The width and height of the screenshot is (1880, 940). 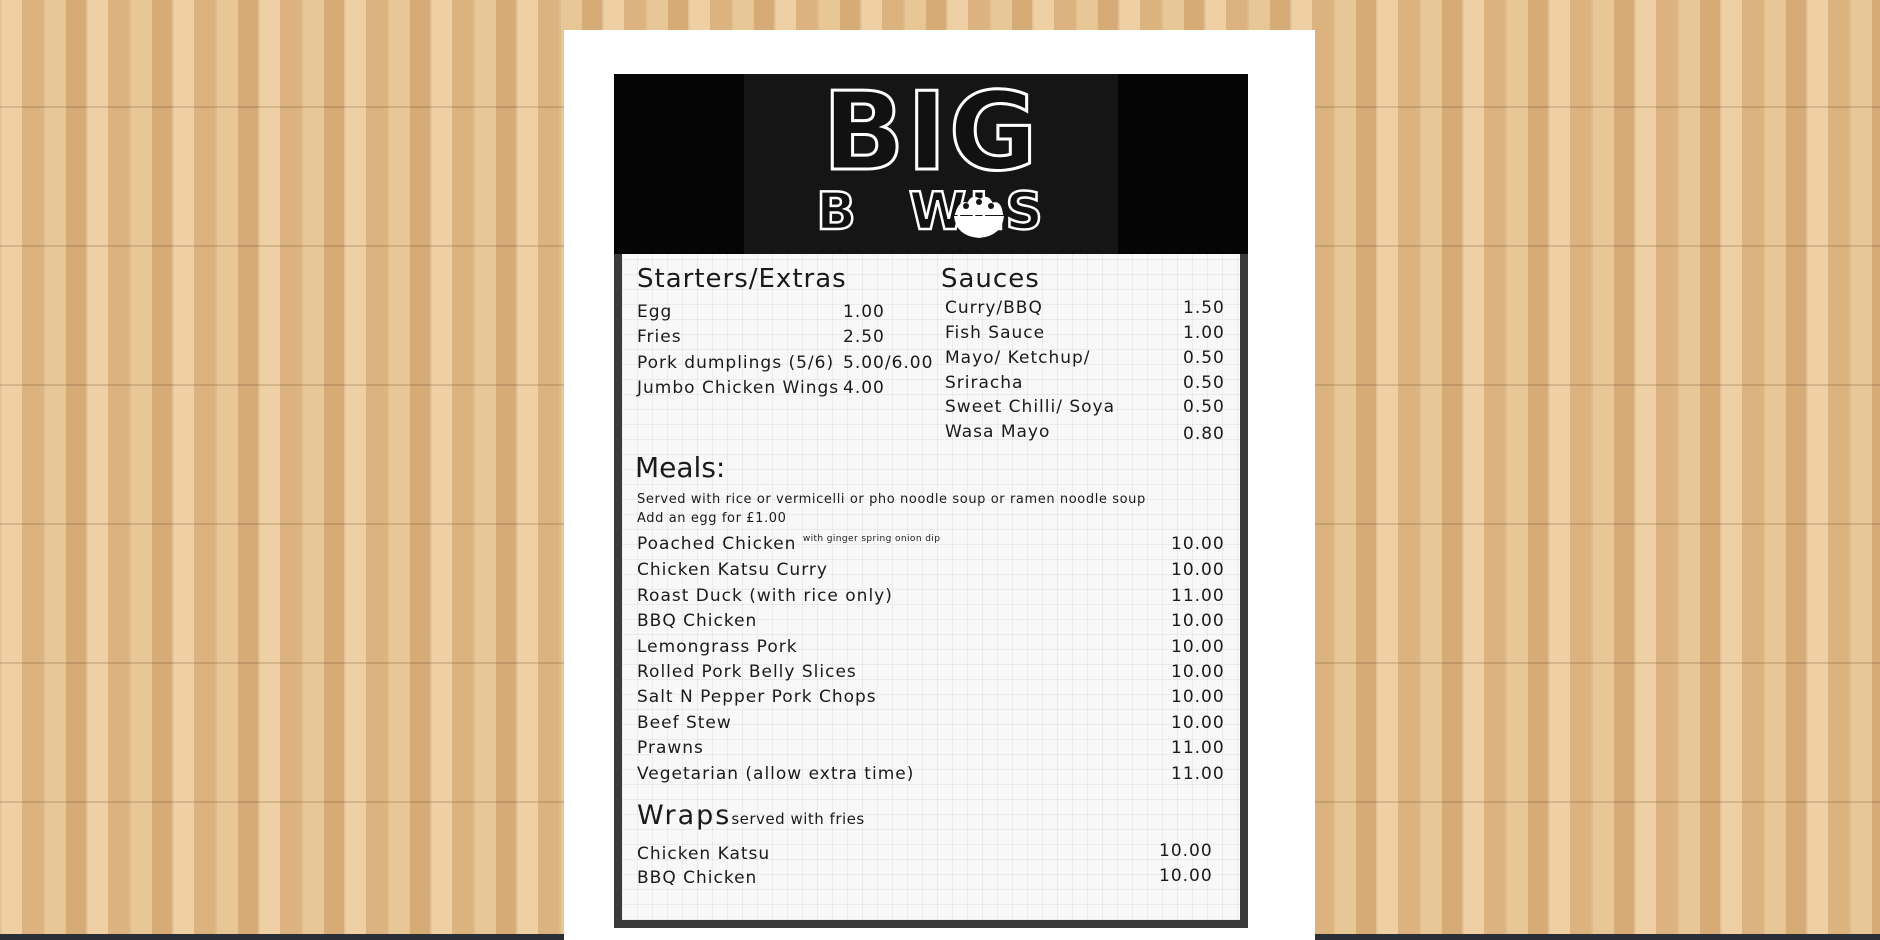 What do you see at coordinates (736, 363) in the screenshot?
I see `starter-name: Pork dumplings (5/6)` at bounding box center [736, 363].